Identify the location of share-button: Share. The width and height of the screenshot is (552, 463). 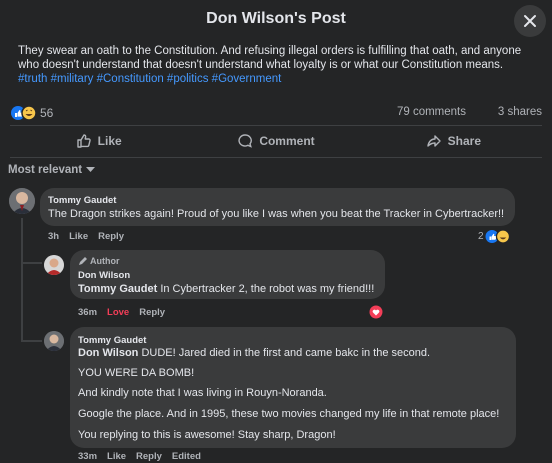
(453, 141).